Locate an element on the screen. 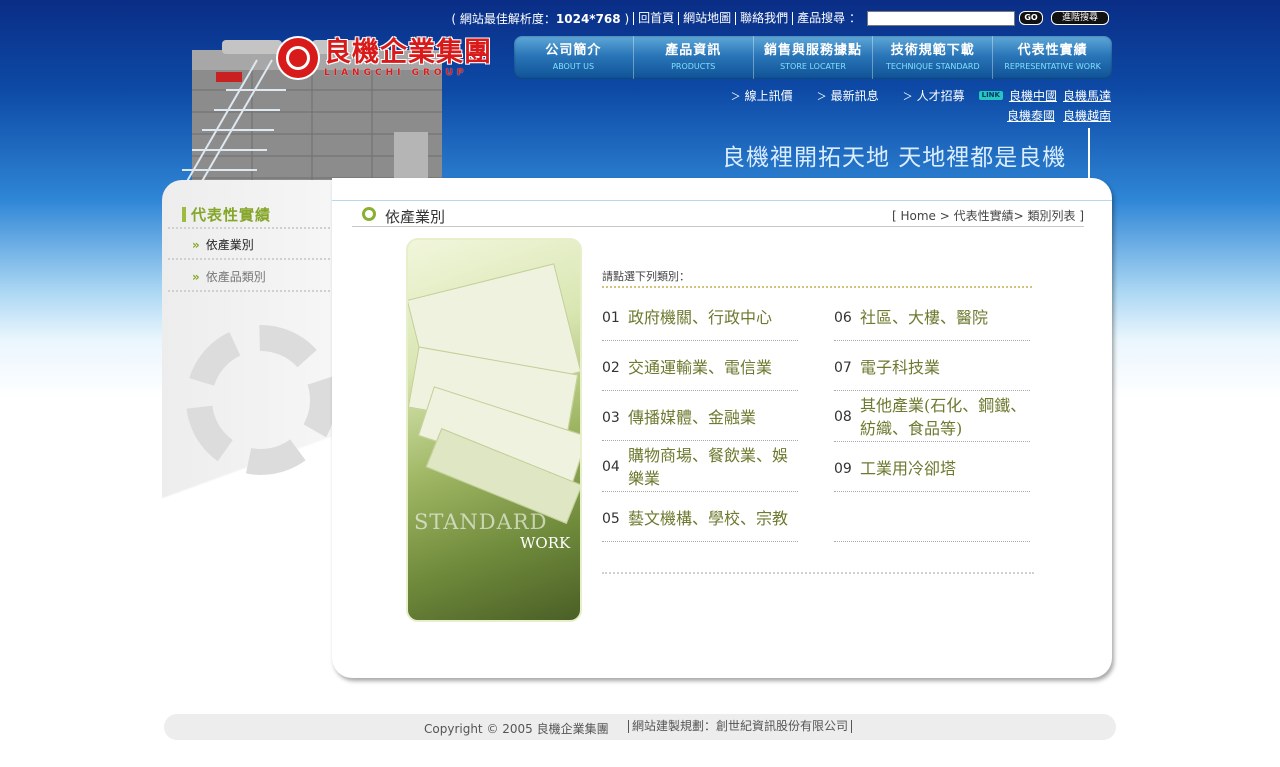  list-end-divider is located at coordinates (818, 573).